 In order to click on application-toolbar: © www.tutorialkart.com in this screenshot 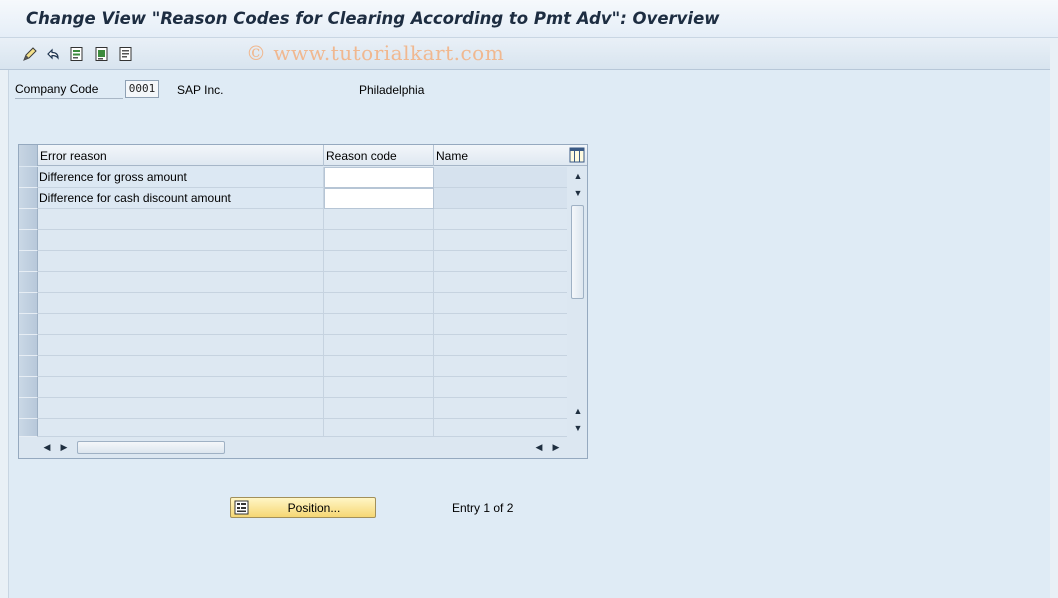, I will do `click(529, 54)`.